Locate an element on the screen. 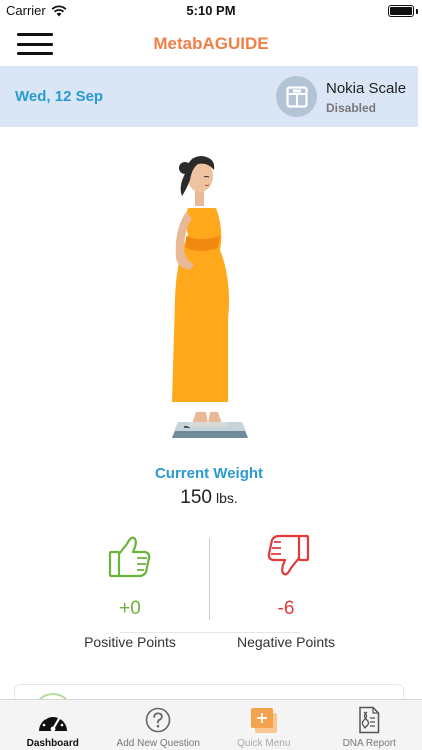 Image resolution: width=422 pixels, height=750 pixels. battery-icon is located at coordinates (401, 11).